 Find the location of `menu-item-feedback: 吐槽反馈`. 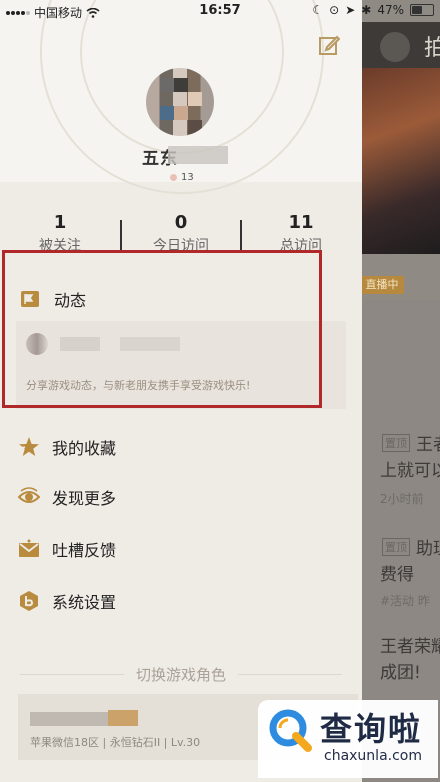

menu-item-feedback: 吐槽反馈 is located at coordinates (67, 549).